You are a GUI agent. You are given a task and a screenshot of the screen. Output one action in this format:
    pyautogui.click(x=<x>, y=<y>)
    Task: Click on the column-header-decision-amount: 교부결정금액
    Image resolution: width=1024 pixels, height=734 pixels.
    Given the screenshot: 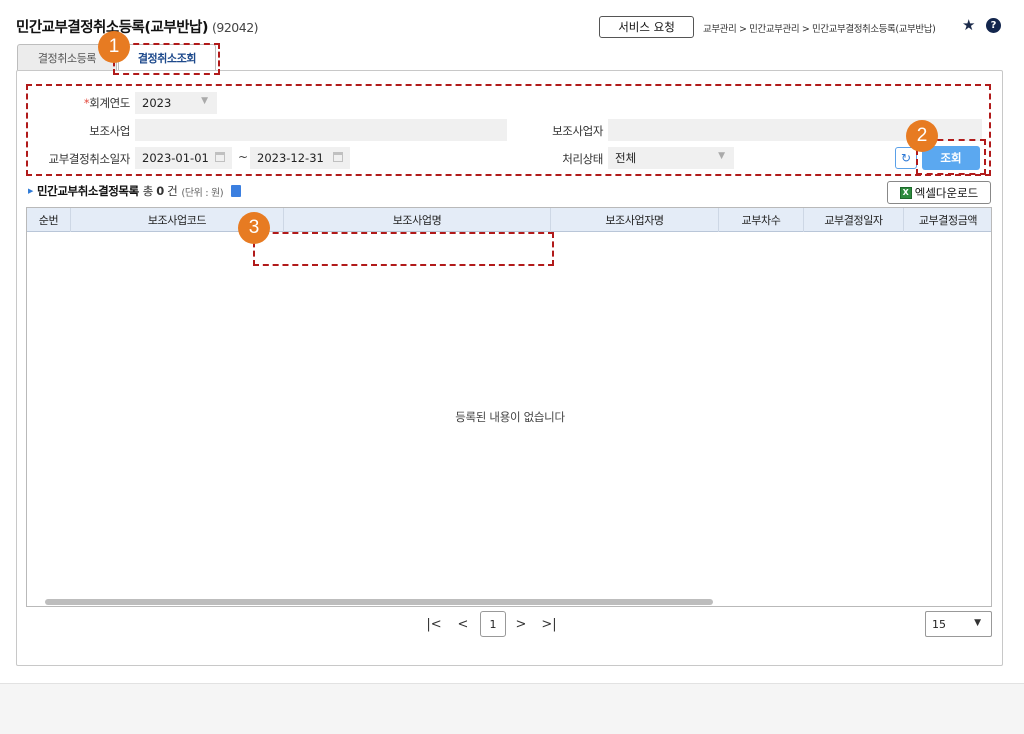 What is the action you would take?
    pyautogui.click(x=947, y=220)
    